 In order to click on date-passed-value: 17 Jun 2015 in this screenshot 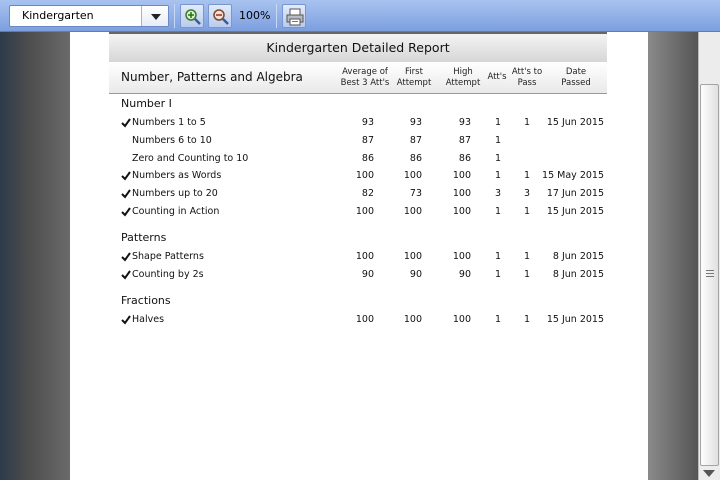, I will do `click(575, 194)`.